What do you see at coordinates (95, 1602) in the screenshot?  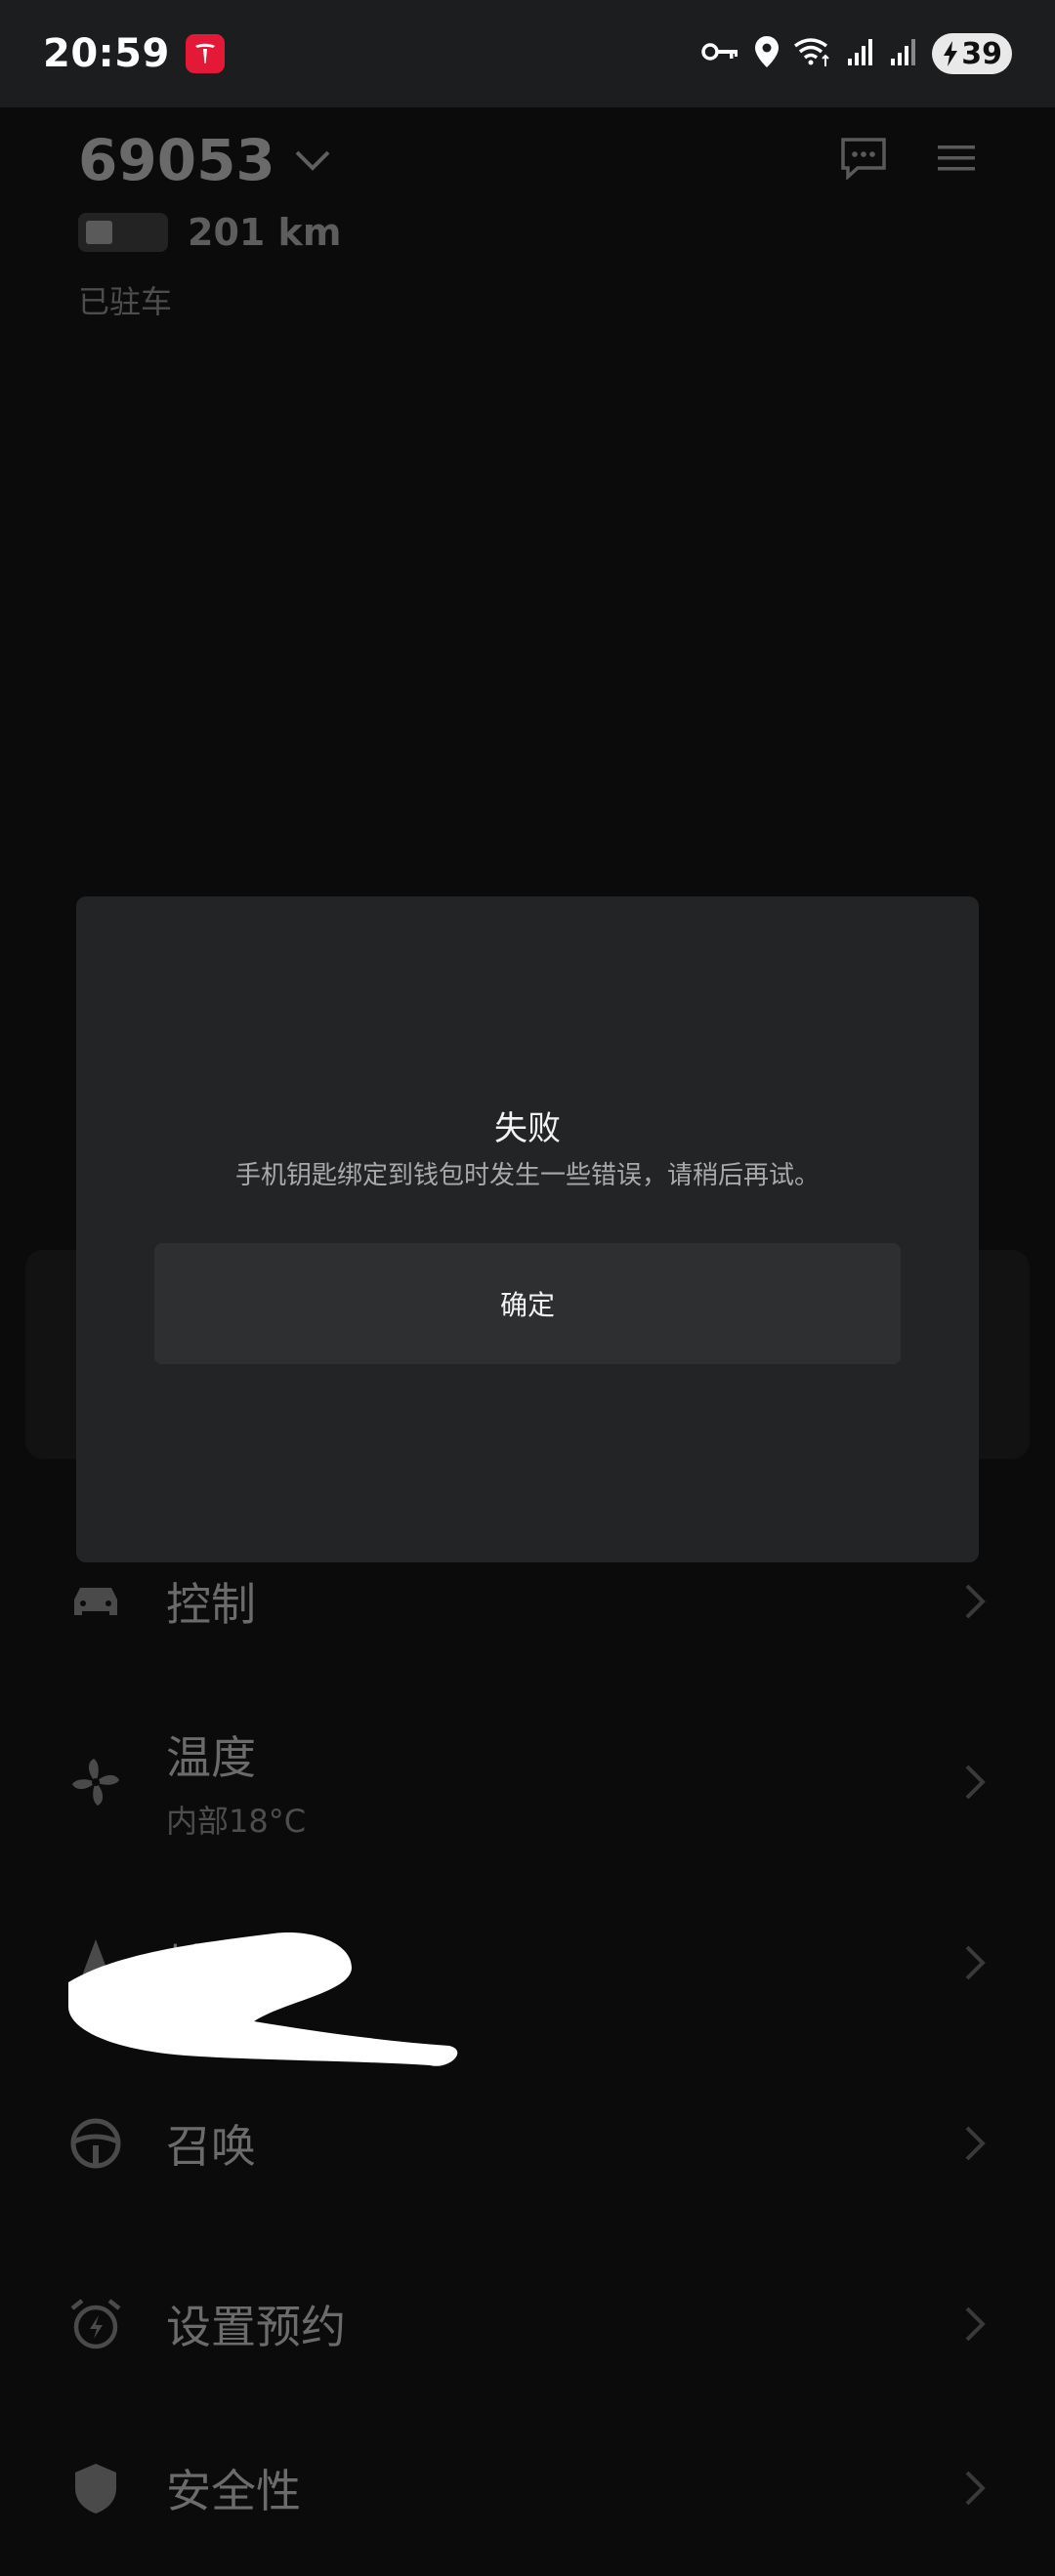 I see `car-icon` at bounding box center [95, 1602].